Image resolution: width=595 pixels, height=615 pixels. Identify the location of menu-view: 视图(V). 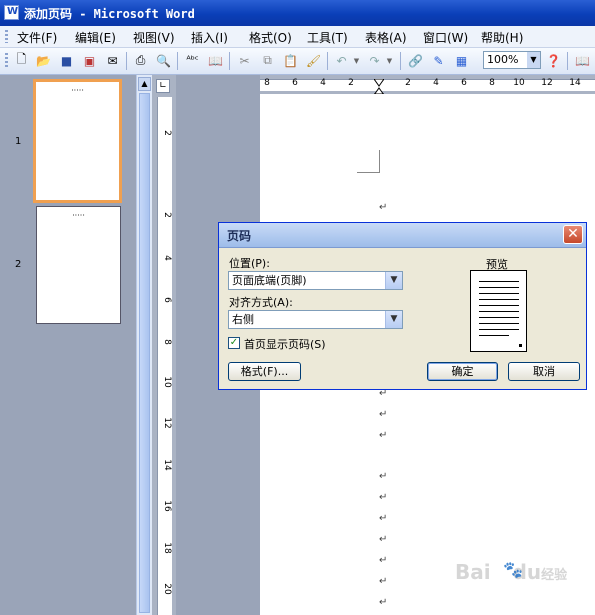
(154, 37).